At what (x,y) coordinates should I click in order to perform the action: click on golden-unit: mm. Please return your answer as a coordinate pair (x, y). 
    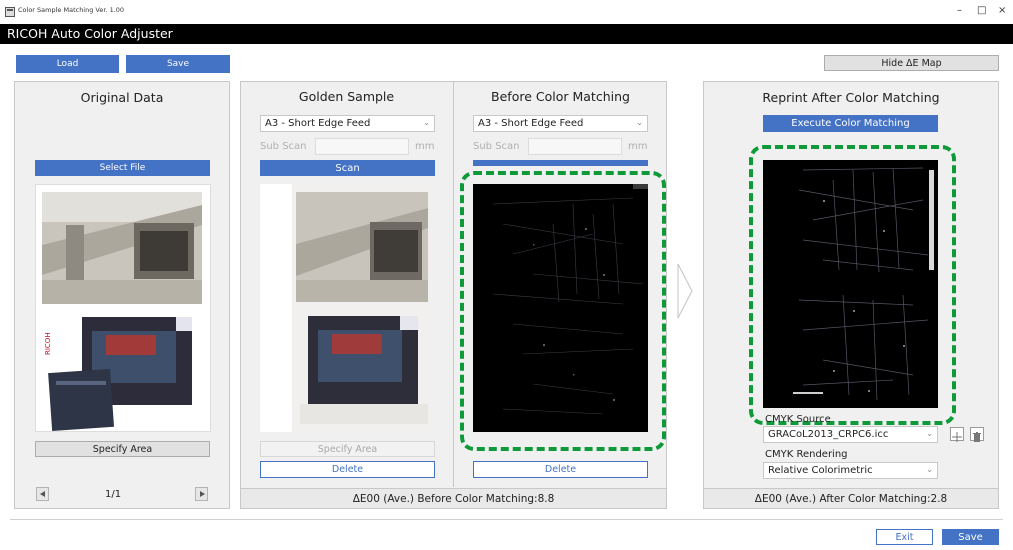
    Looking at the image, I should click on (425, 146).